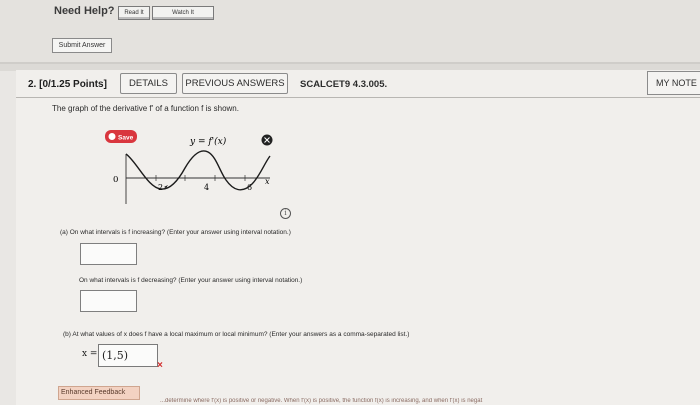  I want to click on curve-label: y = f'(x), so click(208, 141).